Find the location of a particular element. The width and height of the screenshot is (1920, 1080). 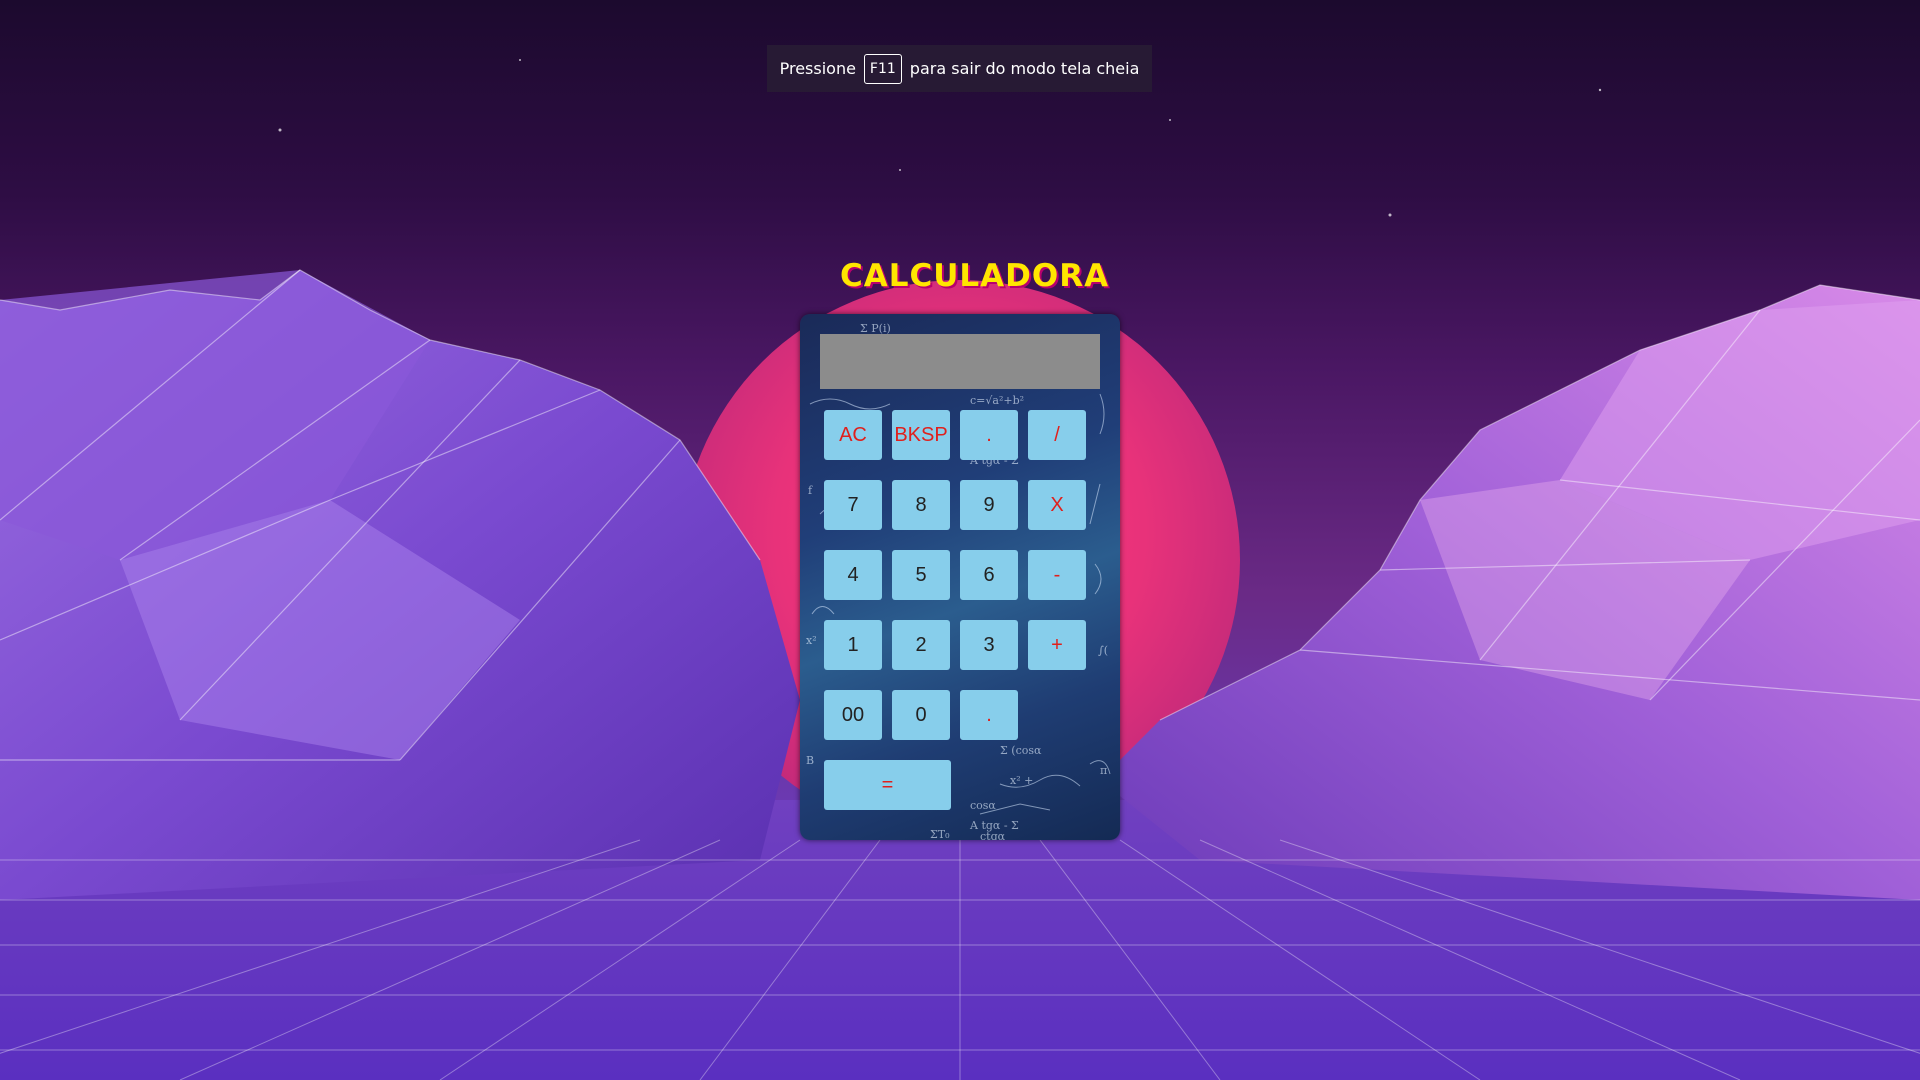

digit-2-button: 2 is located at coordinates (921, 645).